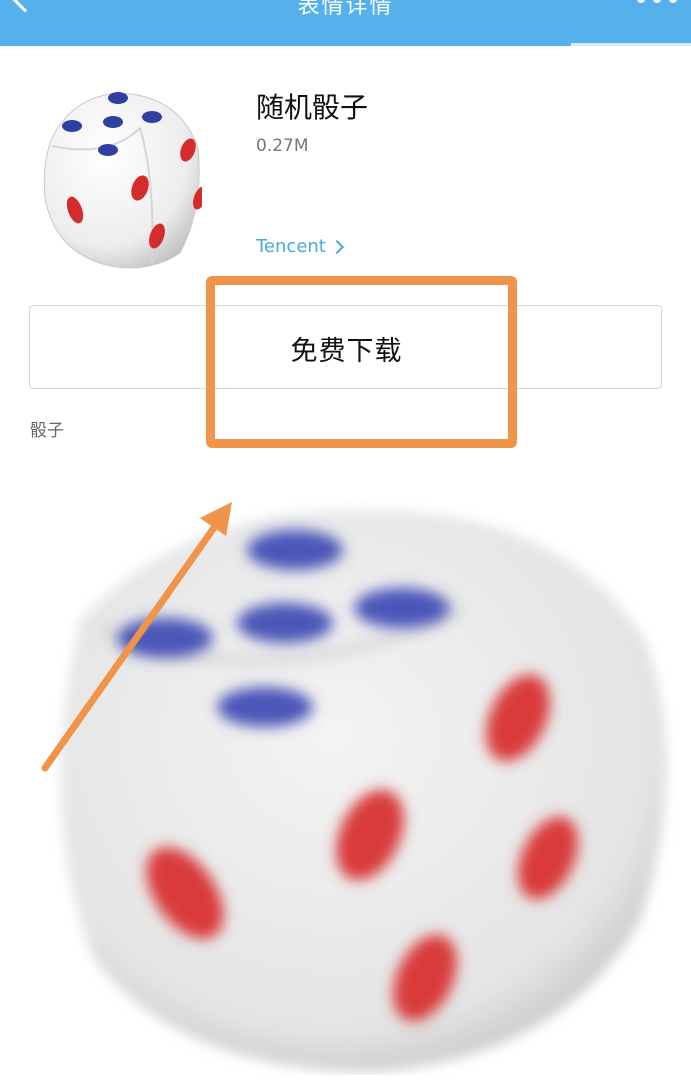  I want to click on dice-icon, so click(122, 180).